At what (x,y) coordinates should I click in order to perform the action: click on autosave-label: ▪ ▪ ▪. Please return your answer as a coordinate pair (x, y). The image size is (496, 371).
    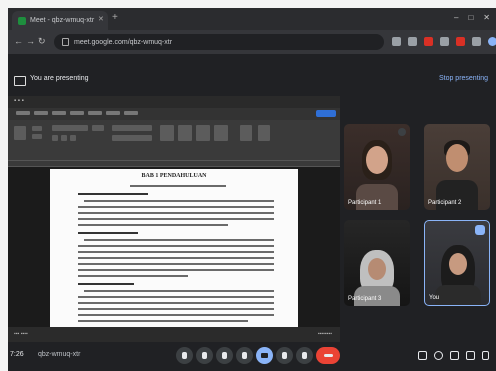
    Looking at the image, I should click on (19, 101).